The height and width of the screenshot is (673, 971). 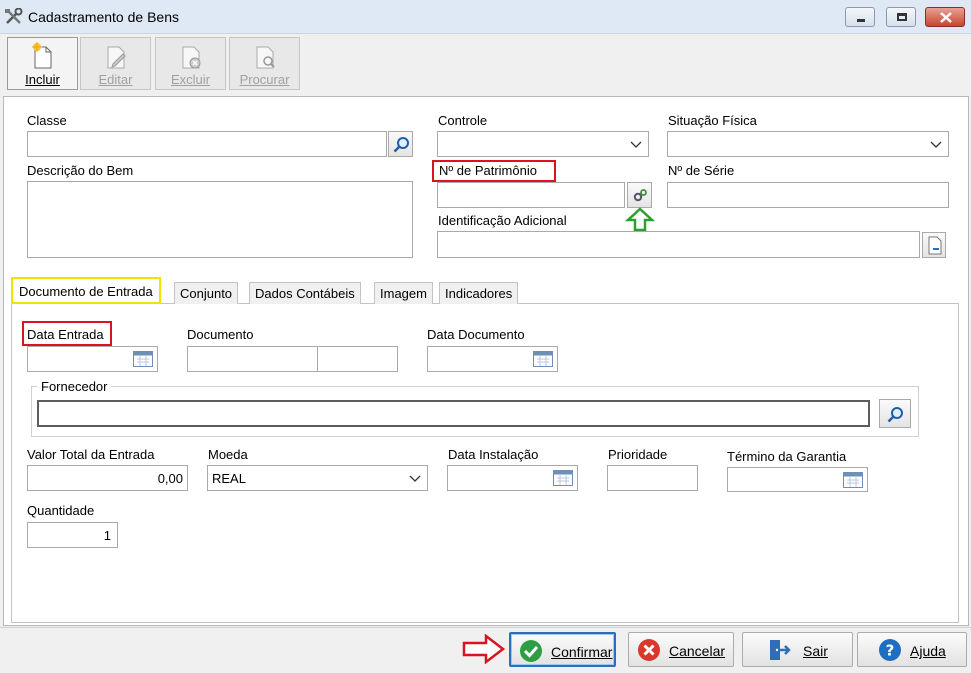 I want to click on controle-label: Controle, so click(x=463, y=120).